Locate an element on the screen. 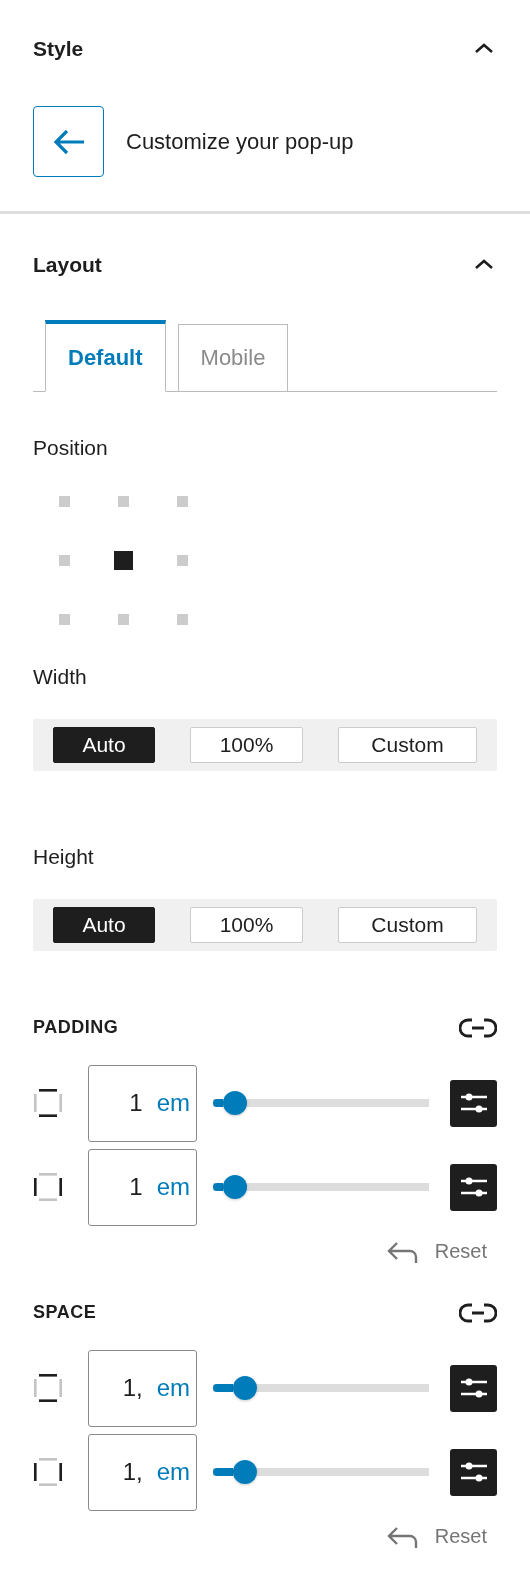 This screenshot has height=1591, width=530. group-title: SPACE is located at coordinates (65, 1312).